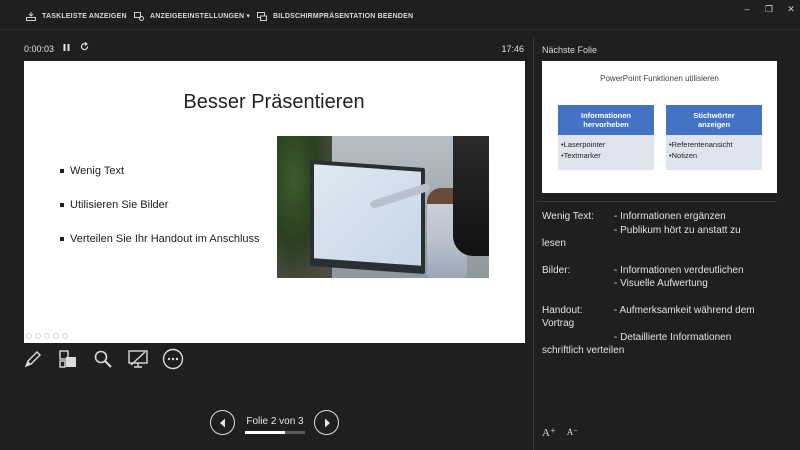 Image resolution: width=800 pixels, height=450 pixels. I want to click on show-taskbar-label: TASKLEISTE ANZEIGEN, so click(84, 16).